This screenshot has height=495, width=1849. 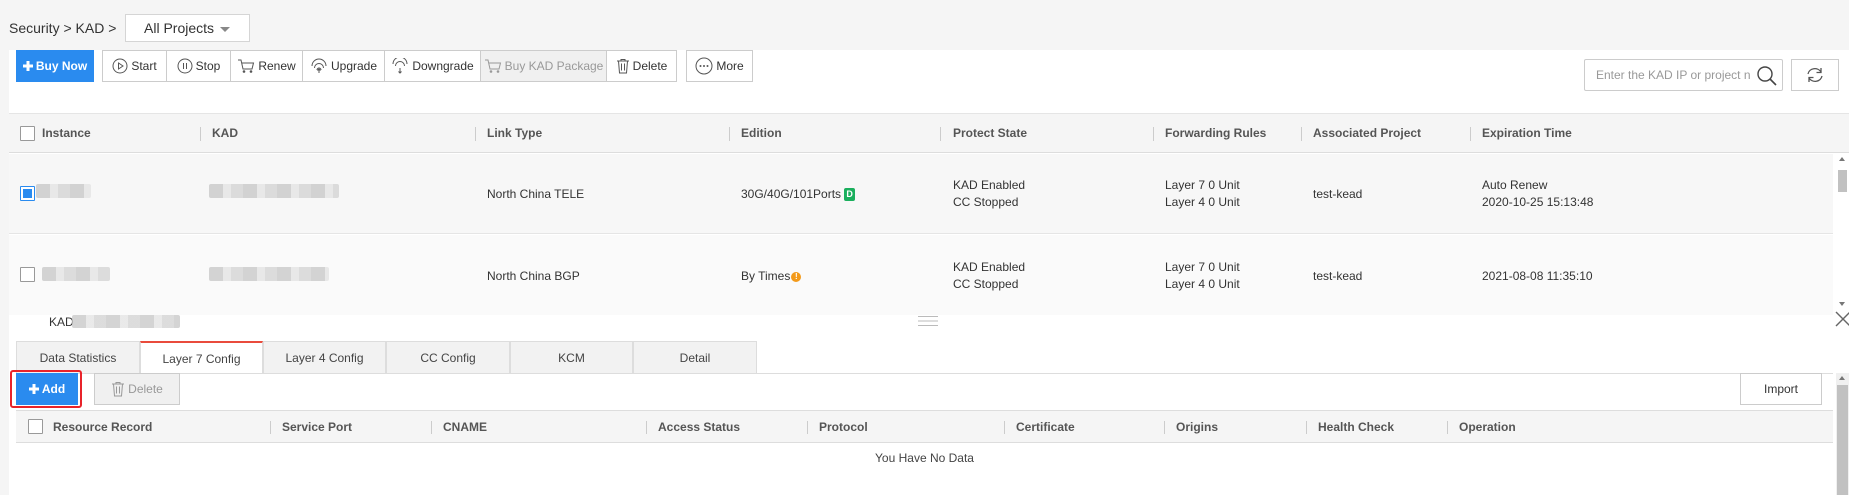 I want to click on header-protocol: Protocol, so click(x=843, y=427).